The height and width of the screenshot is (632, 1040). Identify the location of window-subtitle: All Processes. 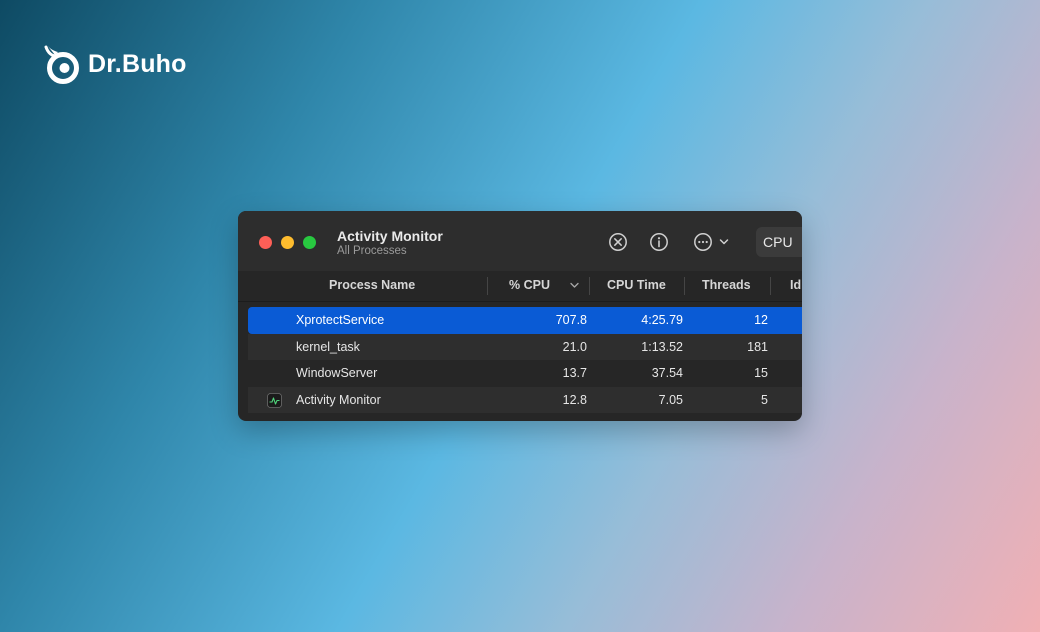
(372, 251).